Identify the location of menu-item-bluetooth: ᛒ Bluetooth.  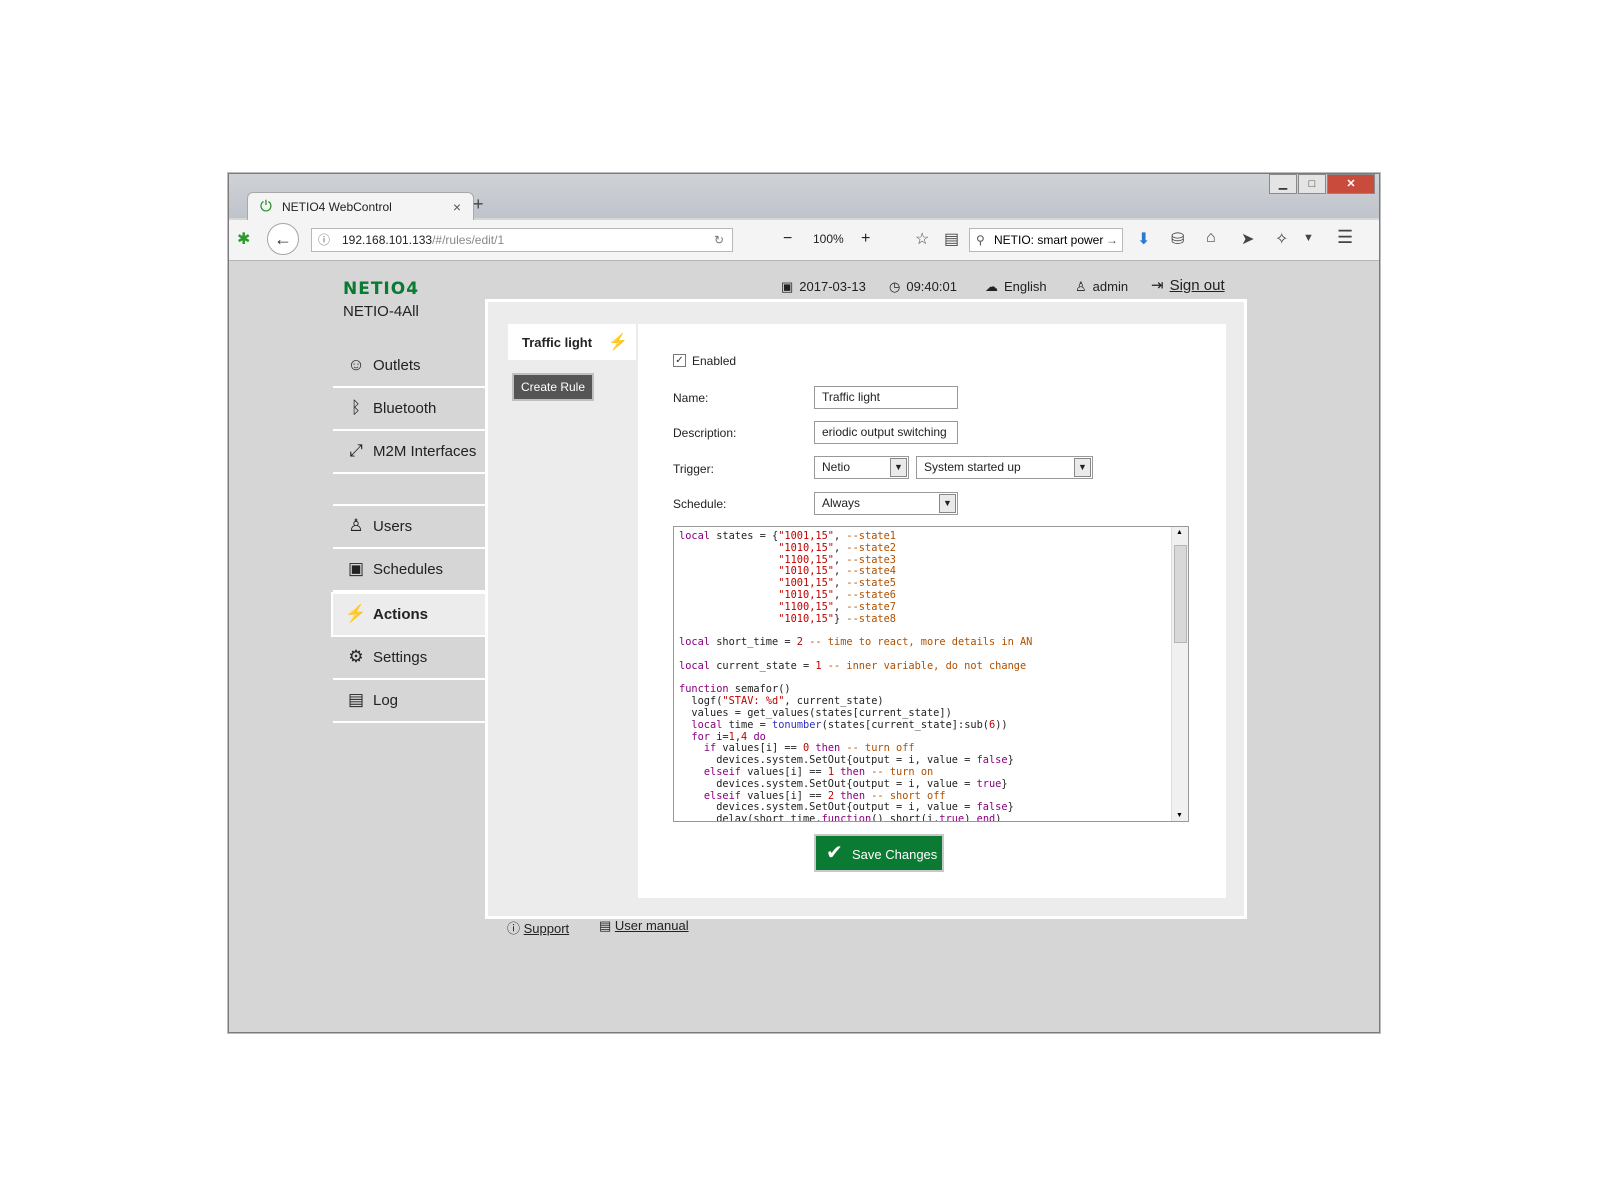
(413, 409).